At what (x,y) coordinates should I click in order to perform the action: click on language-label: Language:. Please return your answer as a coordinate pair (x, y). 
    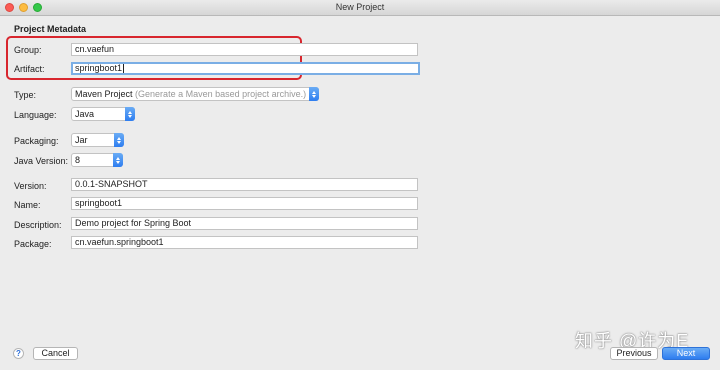
    Looking at the image, I should click on (35, 115).